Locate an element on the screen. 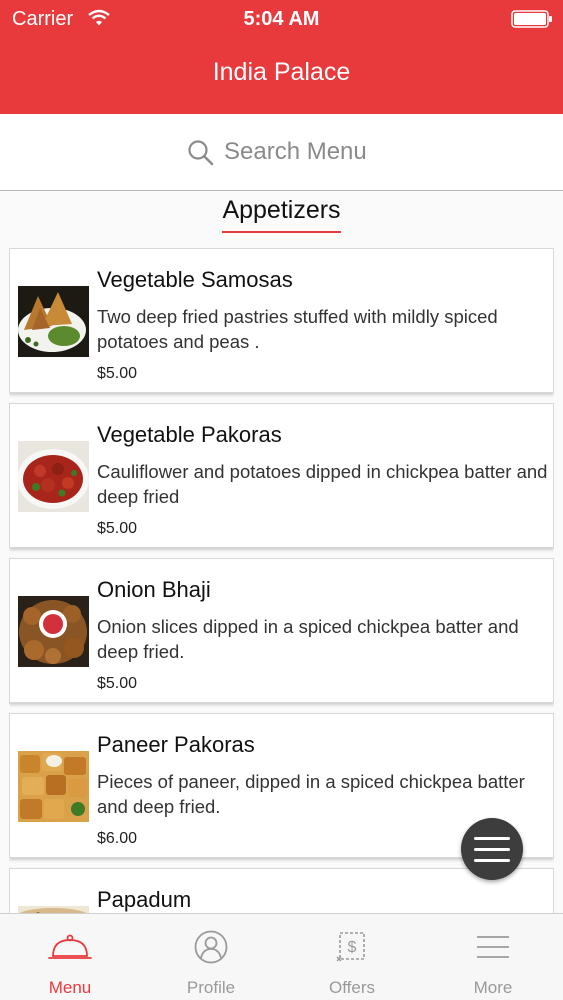 The width and height of the screenshot is (563, 1000). search-bar is located at coordinates (281, 152).